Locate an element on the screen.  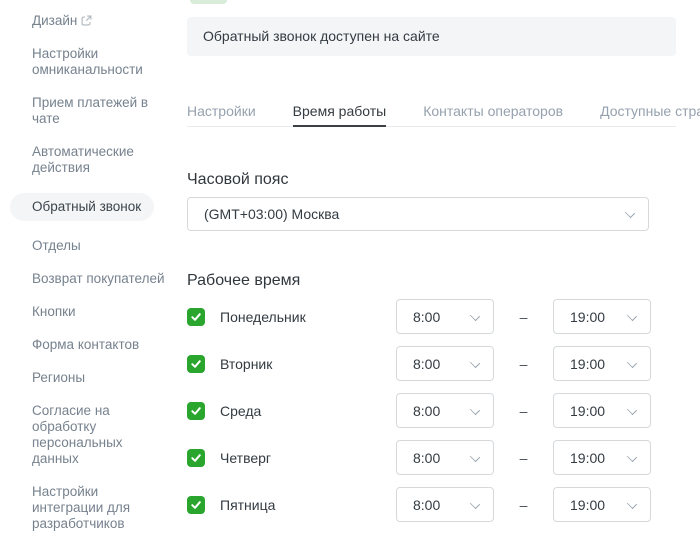
tab-settings: Настройки is located at coordinates (221, 114).